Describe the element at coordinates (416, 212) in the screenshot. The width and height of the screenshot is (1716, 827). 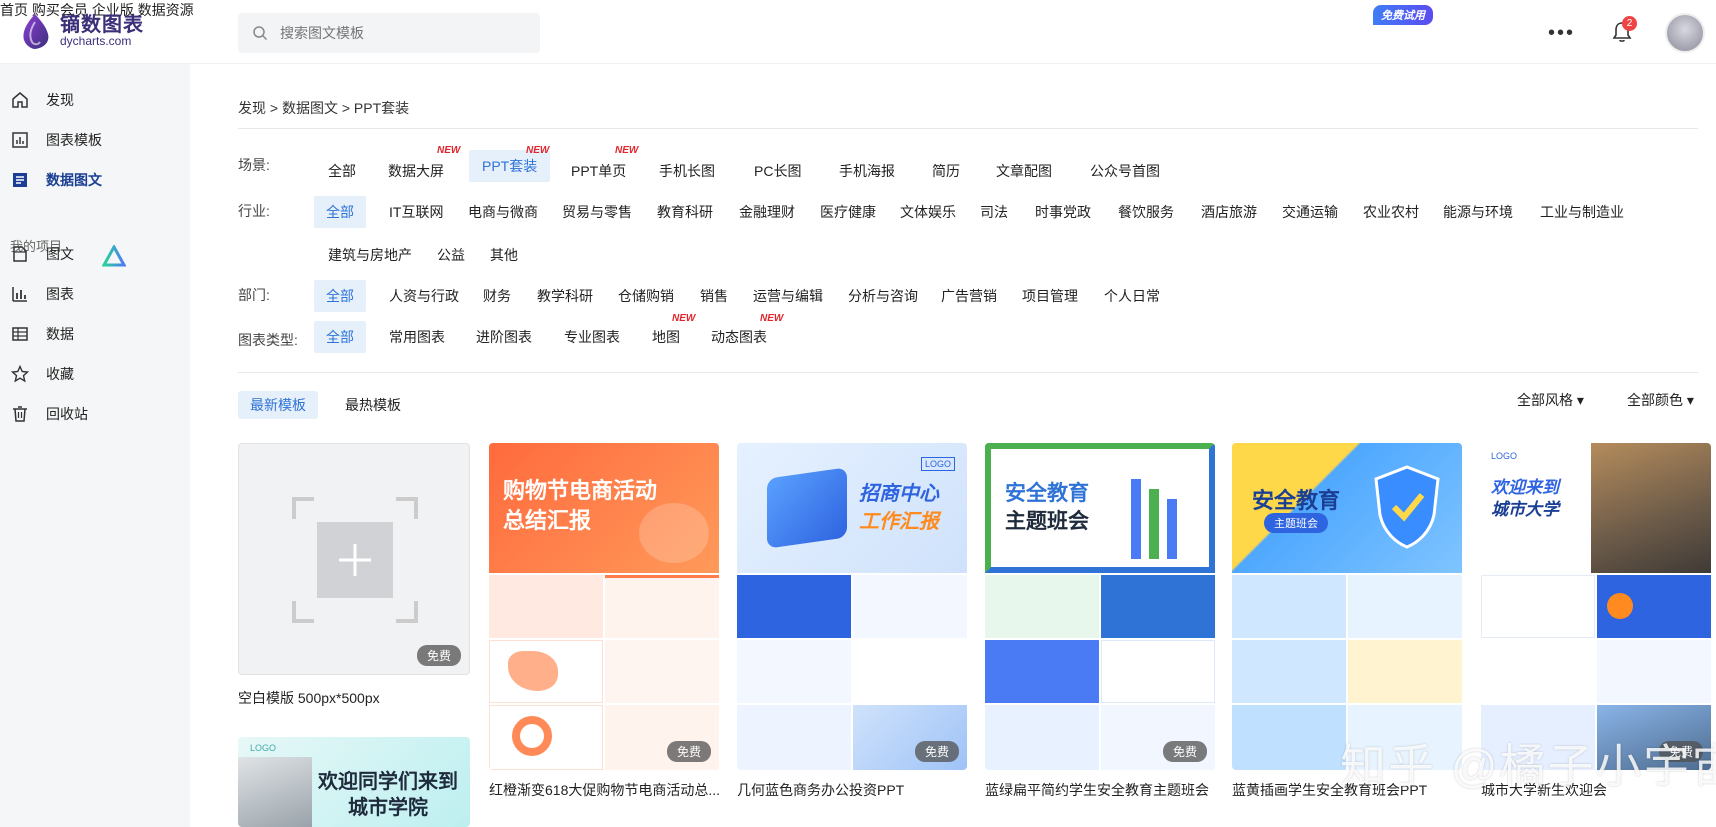
I see `chip-industry-it: IT互联网` at that location.